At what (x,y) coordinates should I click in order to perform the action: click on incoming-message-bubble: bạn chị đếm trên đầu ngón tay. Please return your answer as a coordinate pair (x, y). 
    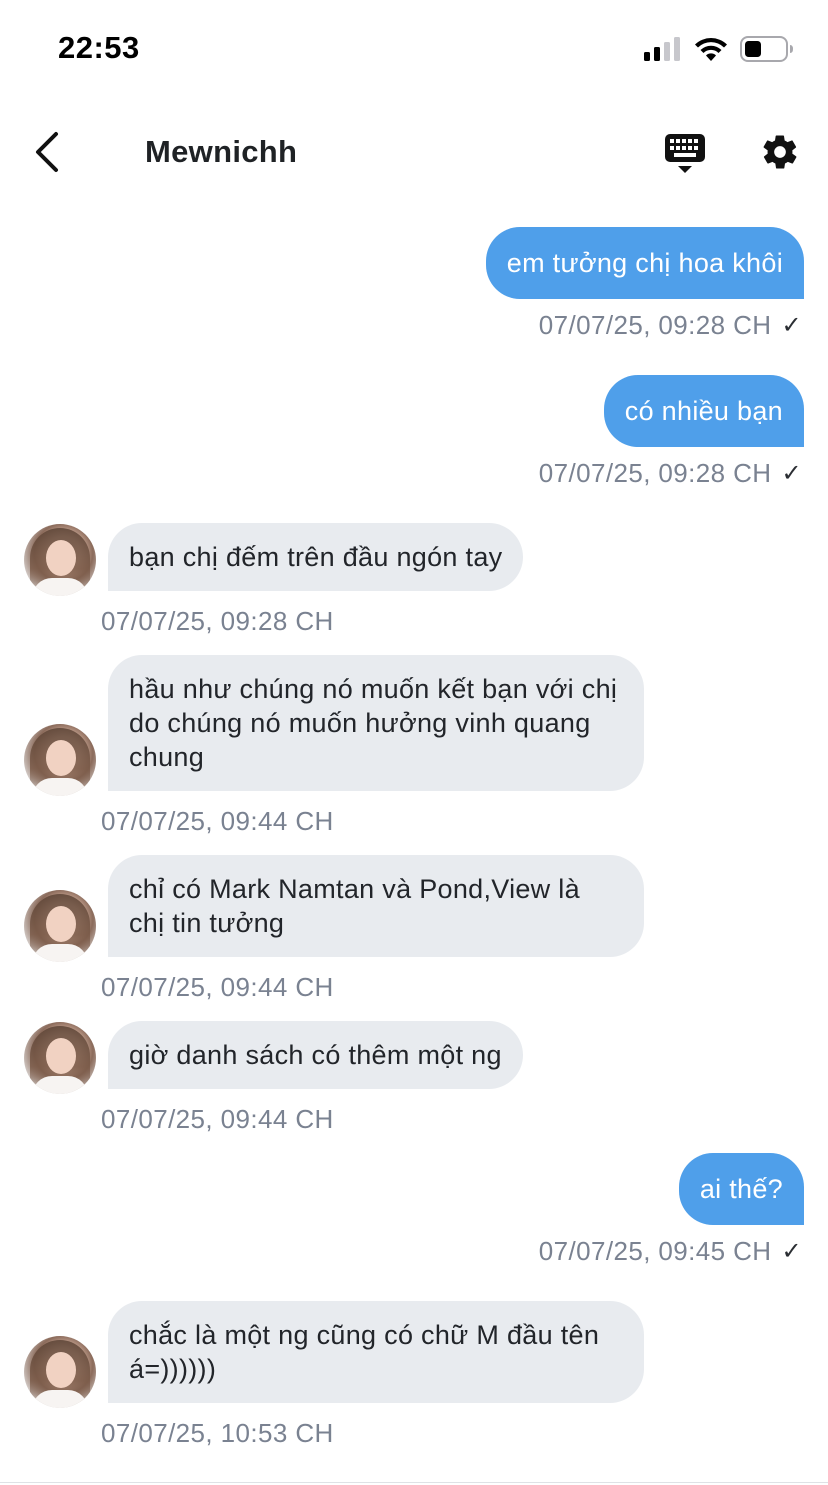
    Looking at the image, I should click on (316, 557).